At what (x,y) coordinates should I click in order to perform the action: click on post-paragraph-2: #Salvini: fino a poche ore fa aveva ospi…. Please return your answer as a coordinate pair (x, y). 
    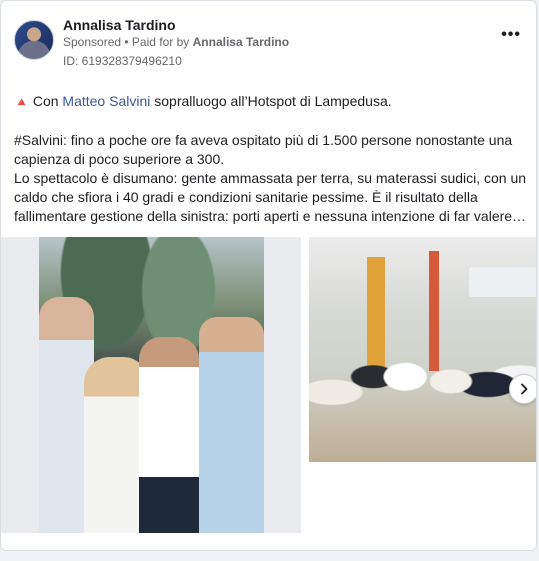
    Looking at the image, I should click on (263, 149).